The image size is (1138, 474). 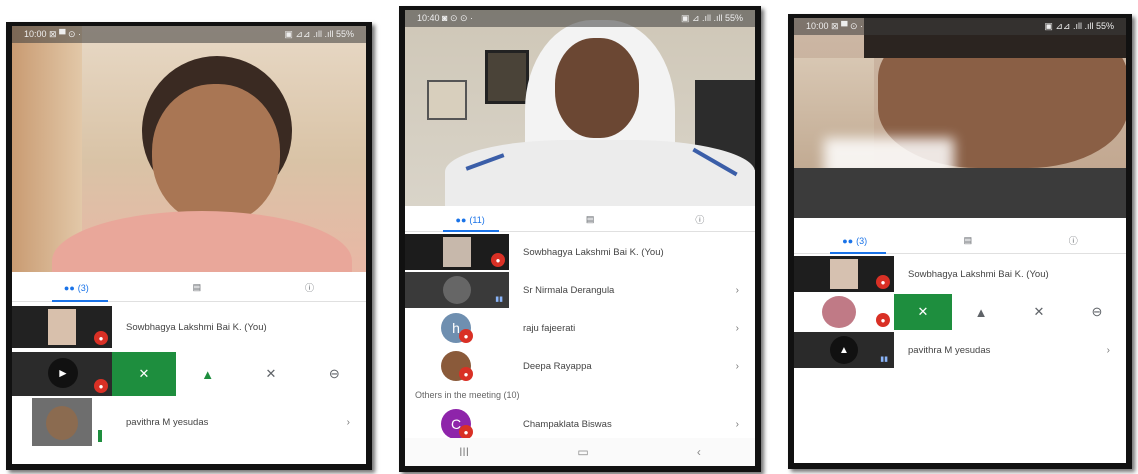 What do you see at coordinates (457, 424) in the screenshot?
I see `participant-thumbnail: C ●` at bounding box center [457, 424].